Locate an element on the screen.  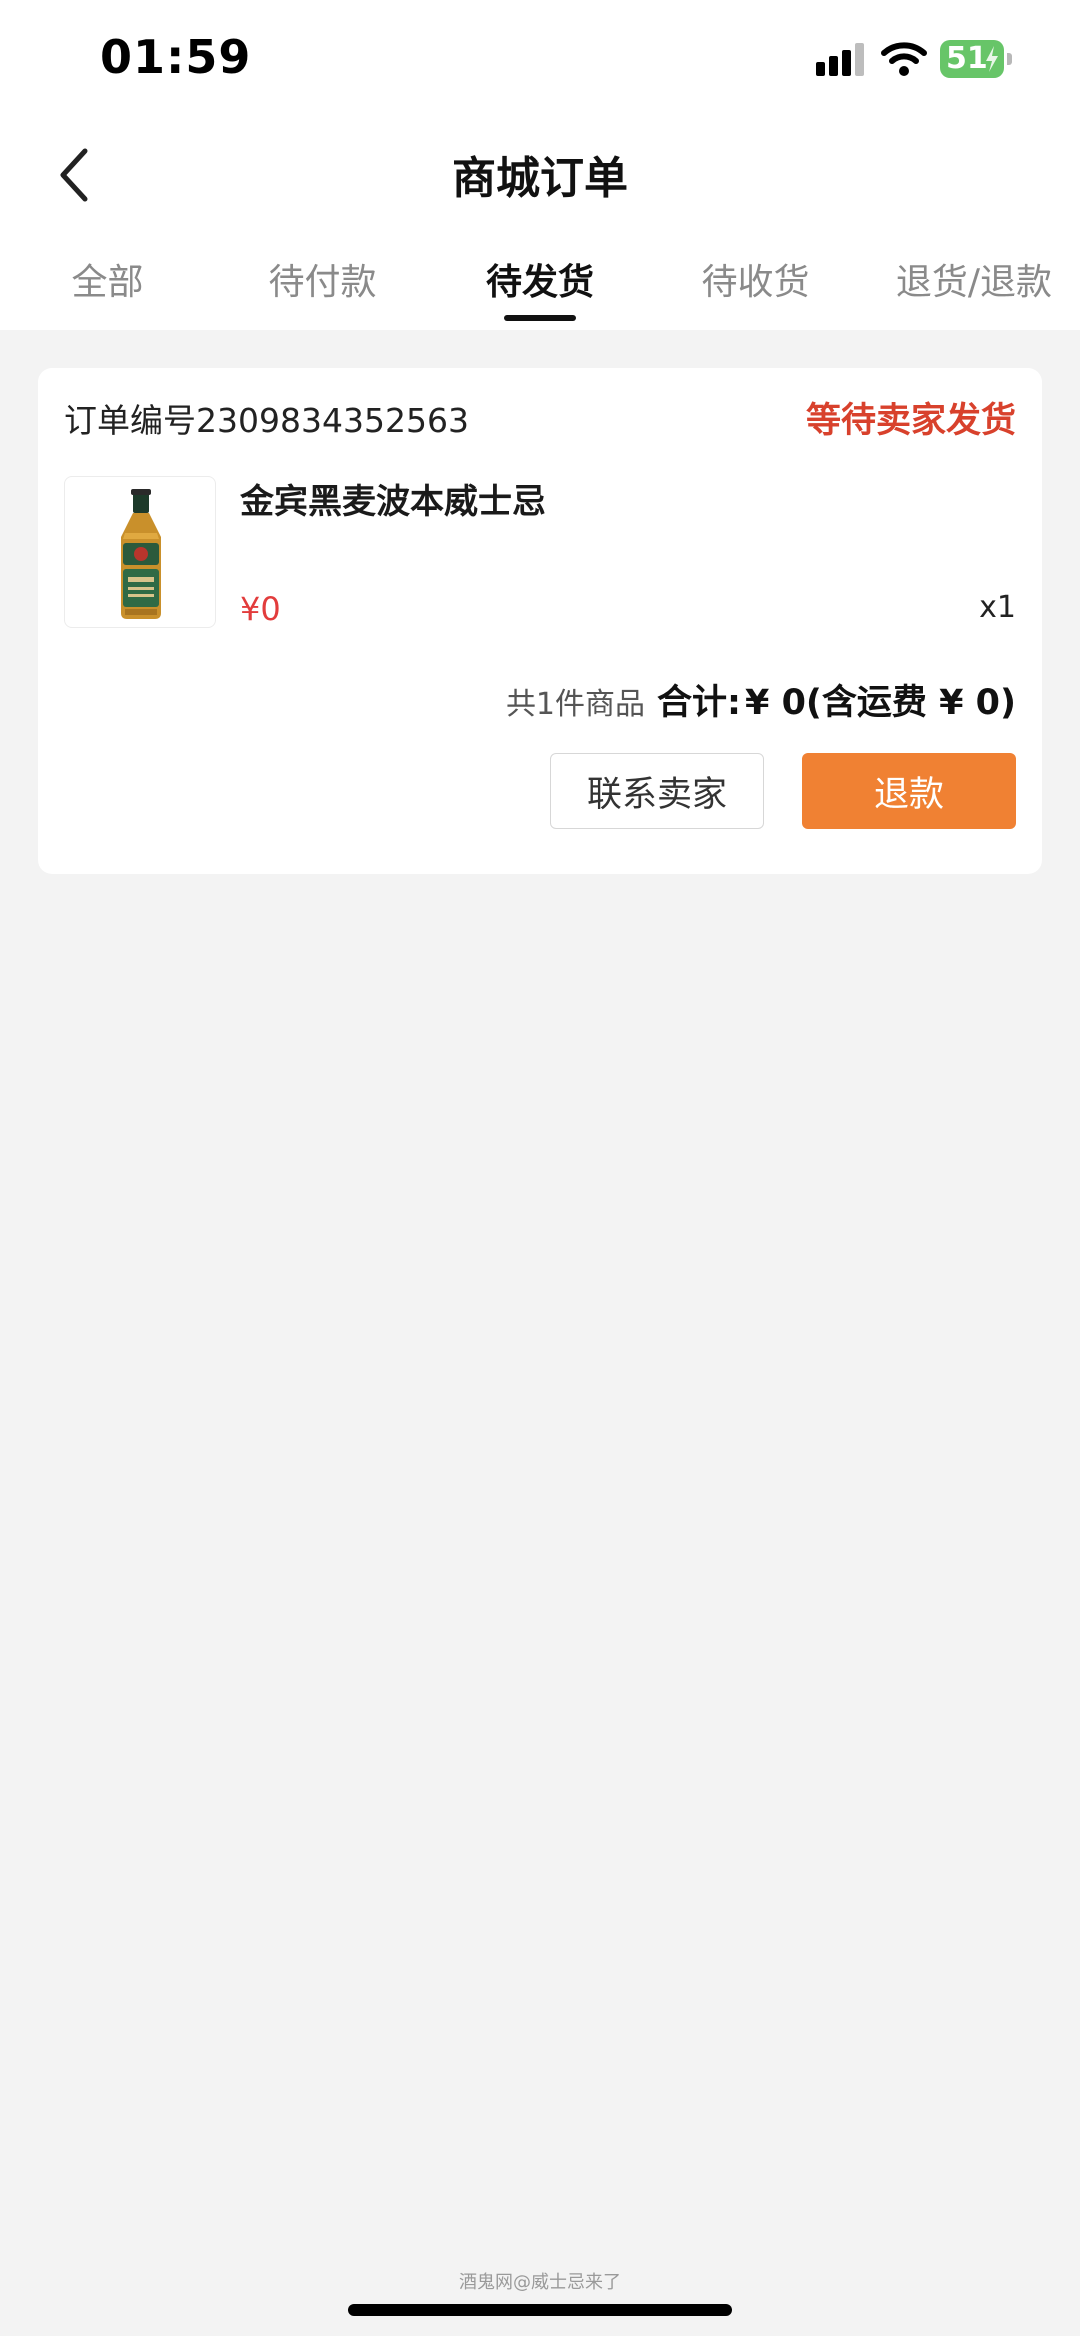
tab-pending-receipt: 待收货 is located at coordinates (755, 283).